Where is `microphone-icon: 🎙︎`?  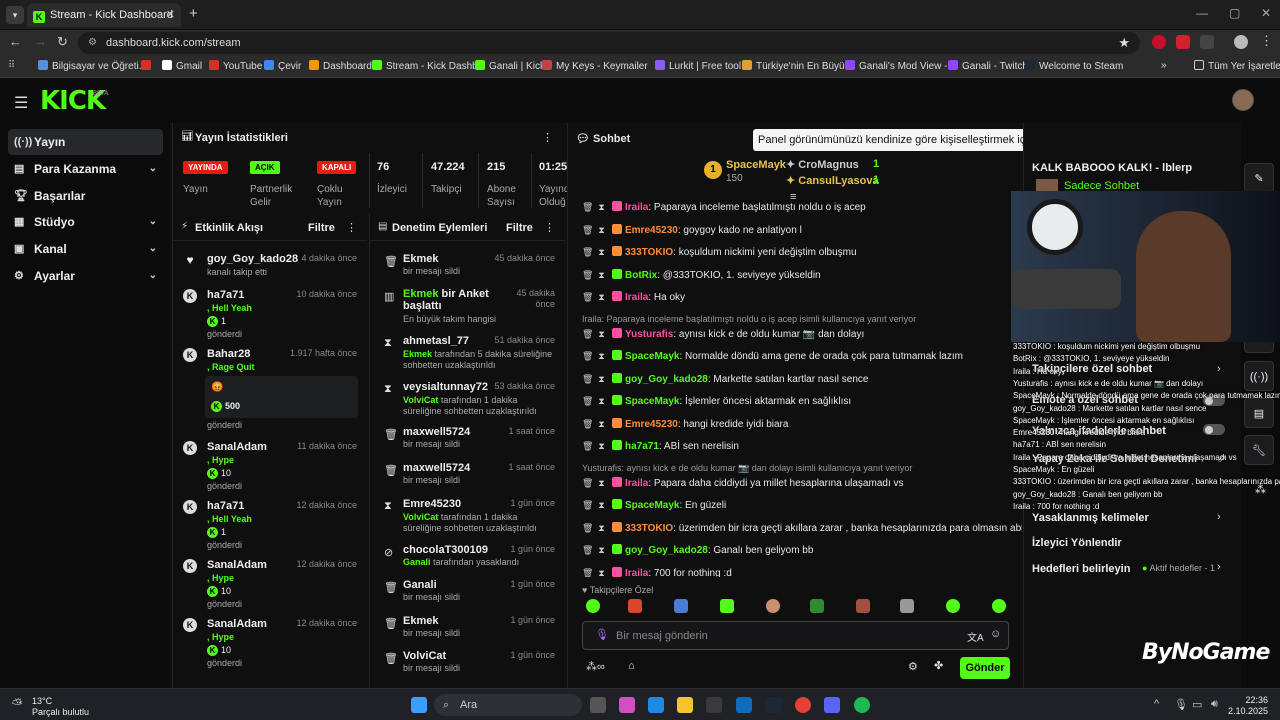
microphone-icon: 🎙︎ is located at coordinates (602, 634).